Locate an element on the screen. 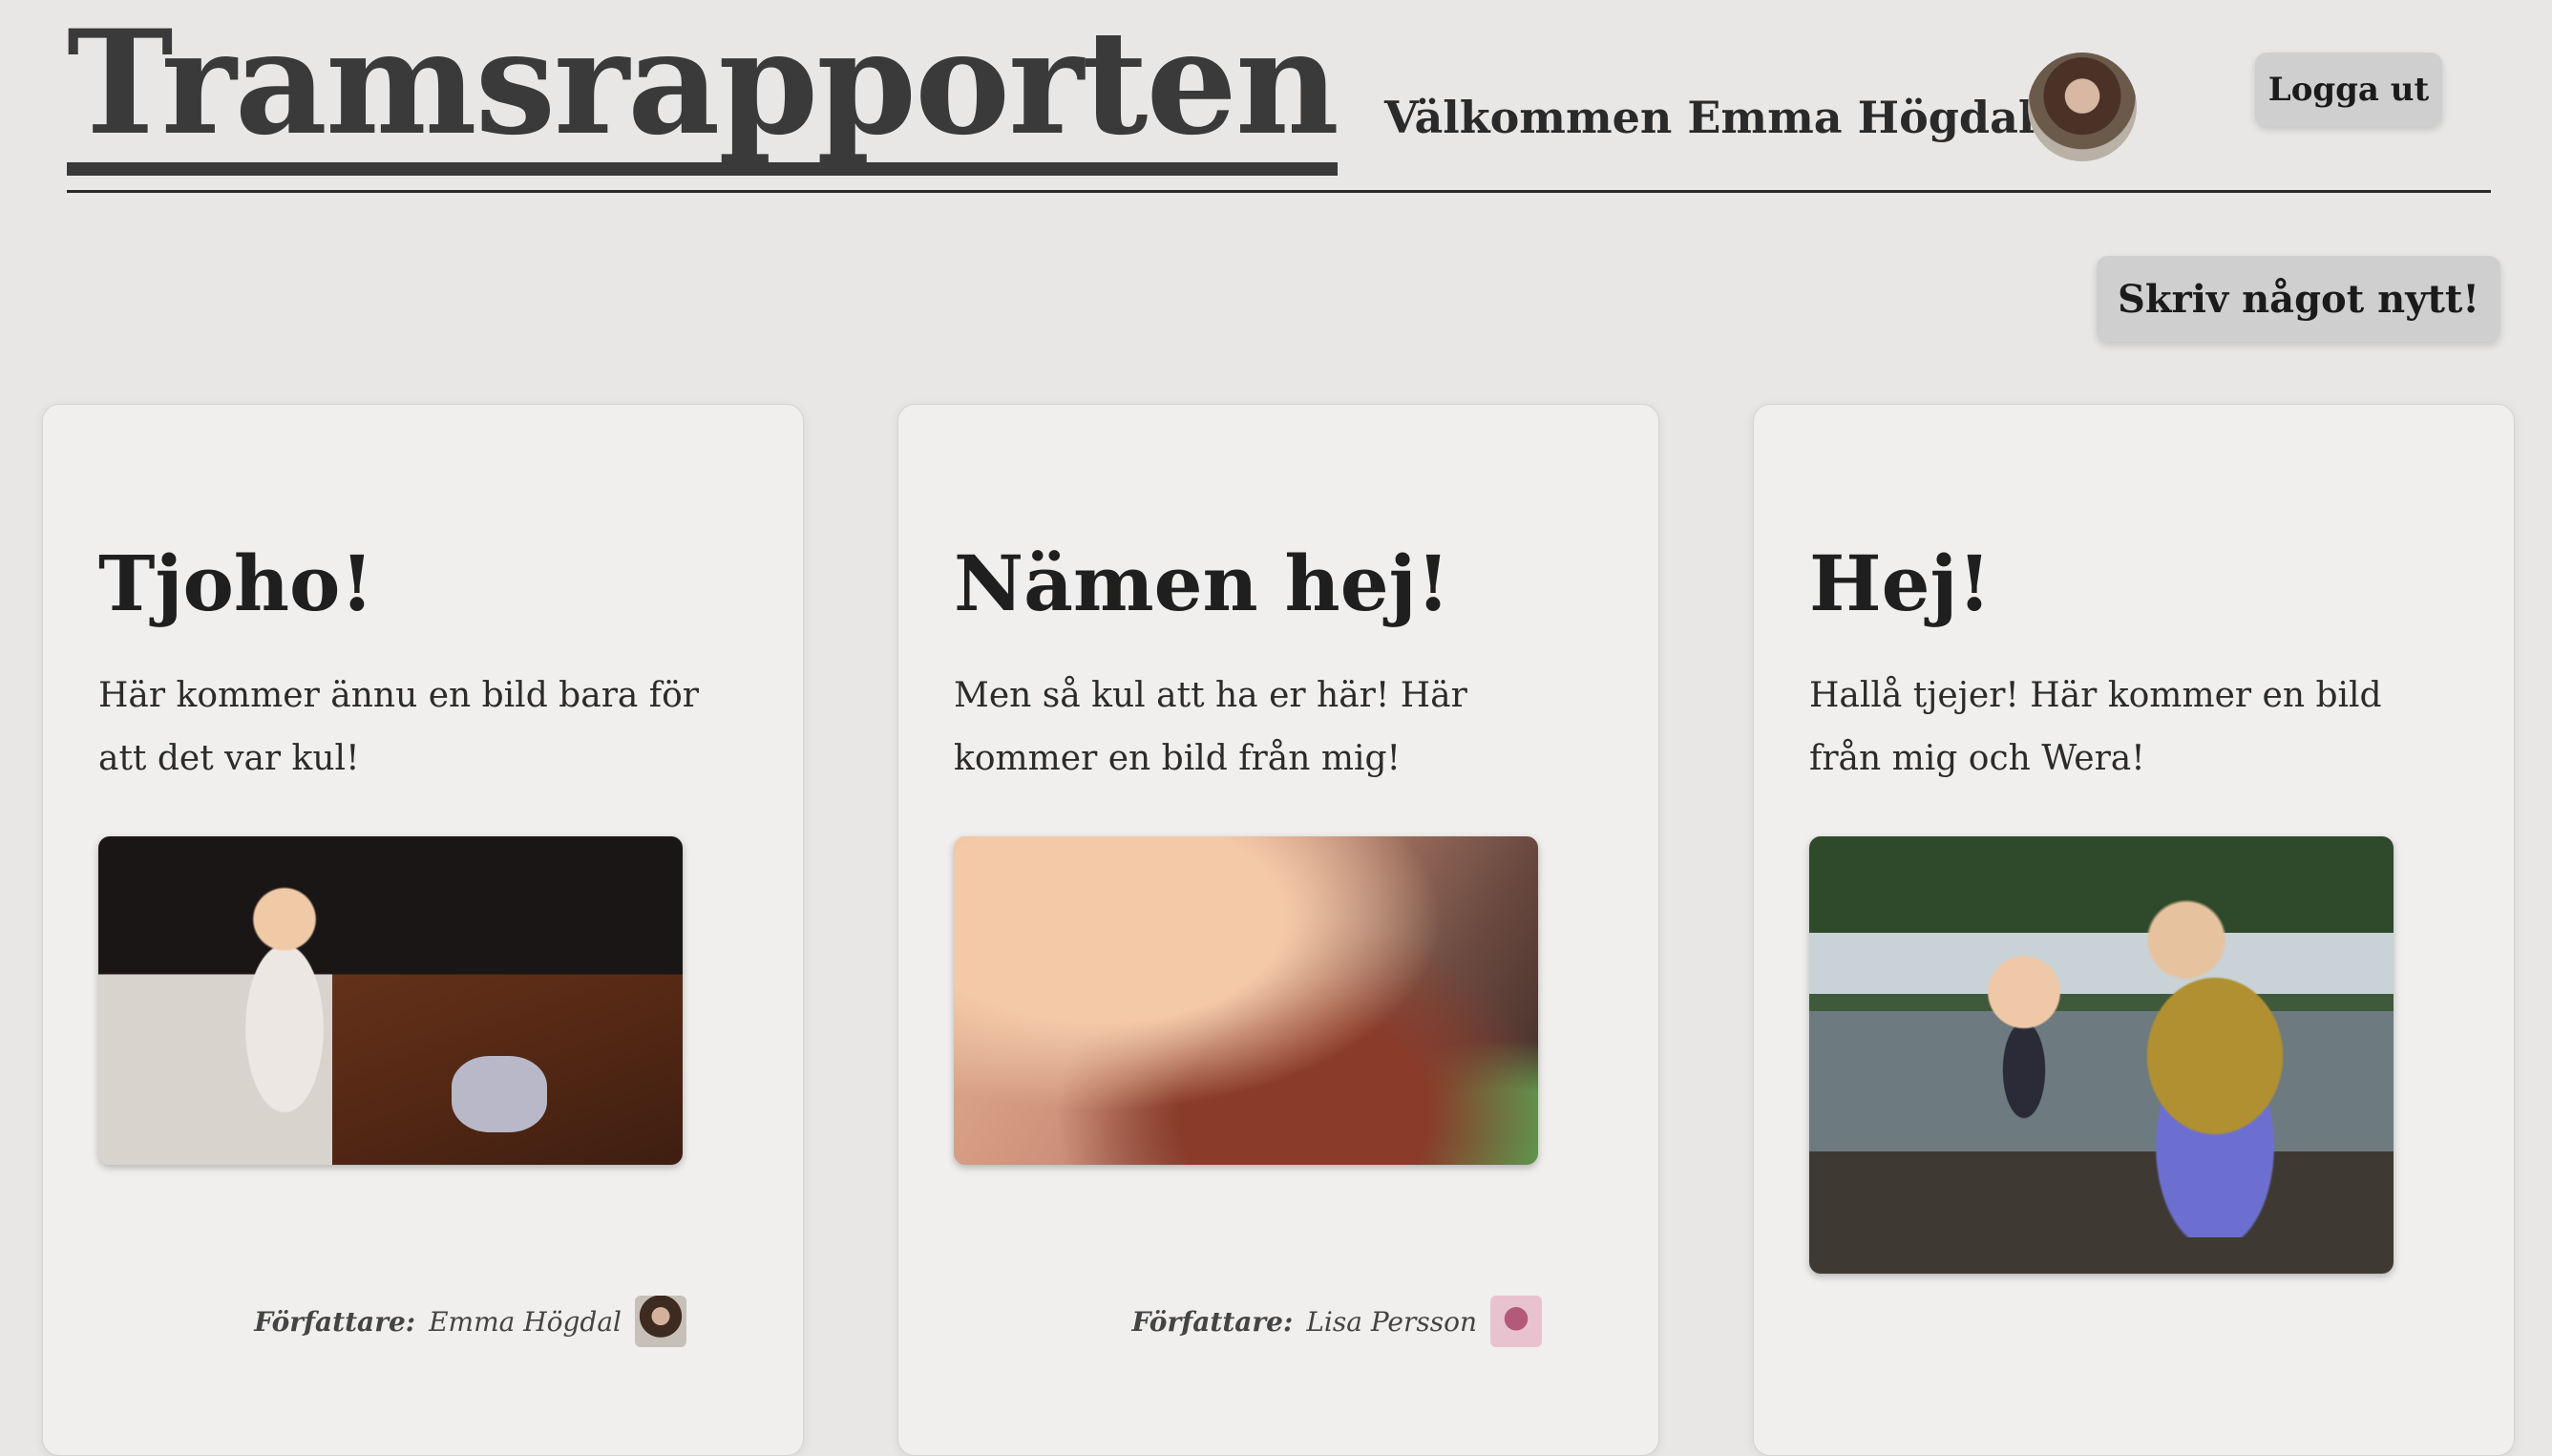 This screenshot has height=1456, width=2552. welcome-message: Välkommen Emma Högdal! is located at coordinates (1719, 117).